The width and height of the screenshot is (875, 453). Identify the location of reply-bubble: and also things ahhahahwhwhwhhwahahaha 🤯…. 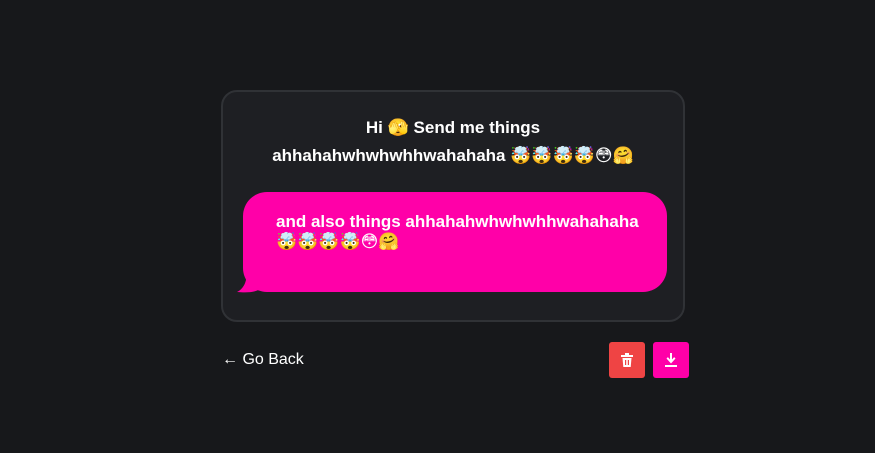
(455, 242).